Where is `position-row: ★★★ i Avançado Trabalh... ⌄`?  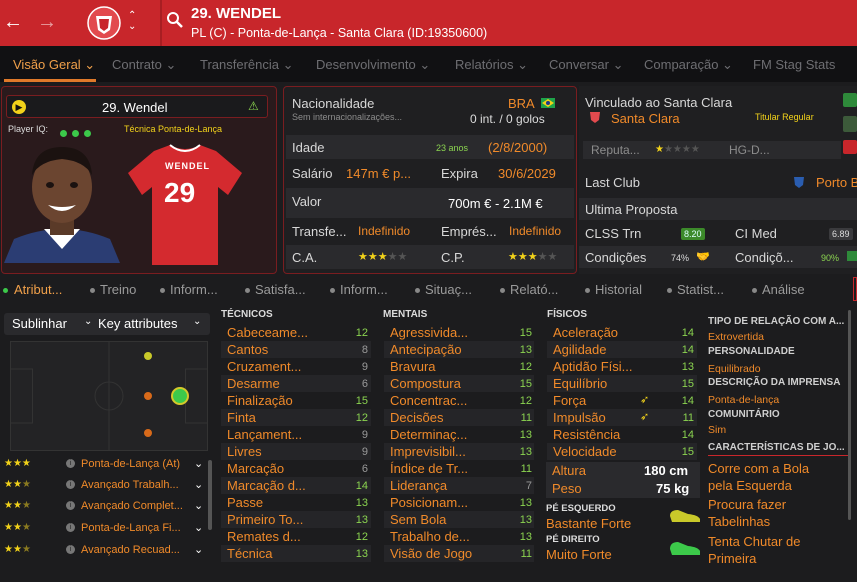 position-row: ★★★ i Avançado Trabalh... ⌄ is located at coordinates (107, 489).